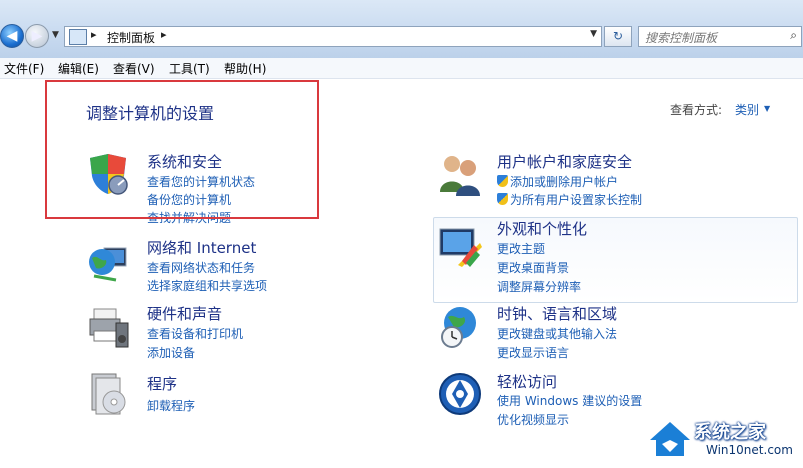 This screenshot has width=803, height=468. What do you see at coordinates (767, 108) in the screenshot?
I see `view-by-arrow-icon: ▼` at bounding box center [767, 108].